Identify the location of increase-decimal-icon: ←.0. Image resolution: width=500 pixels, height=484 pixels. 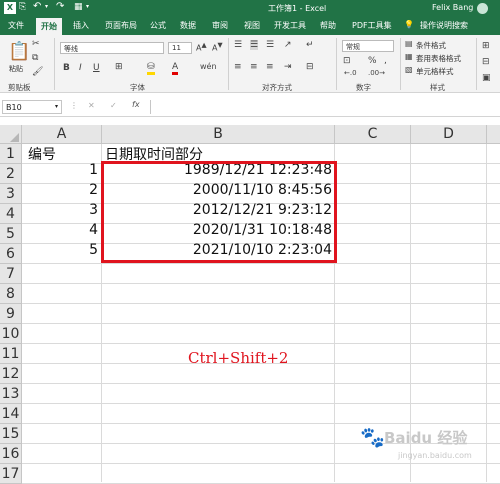
(350, 73).